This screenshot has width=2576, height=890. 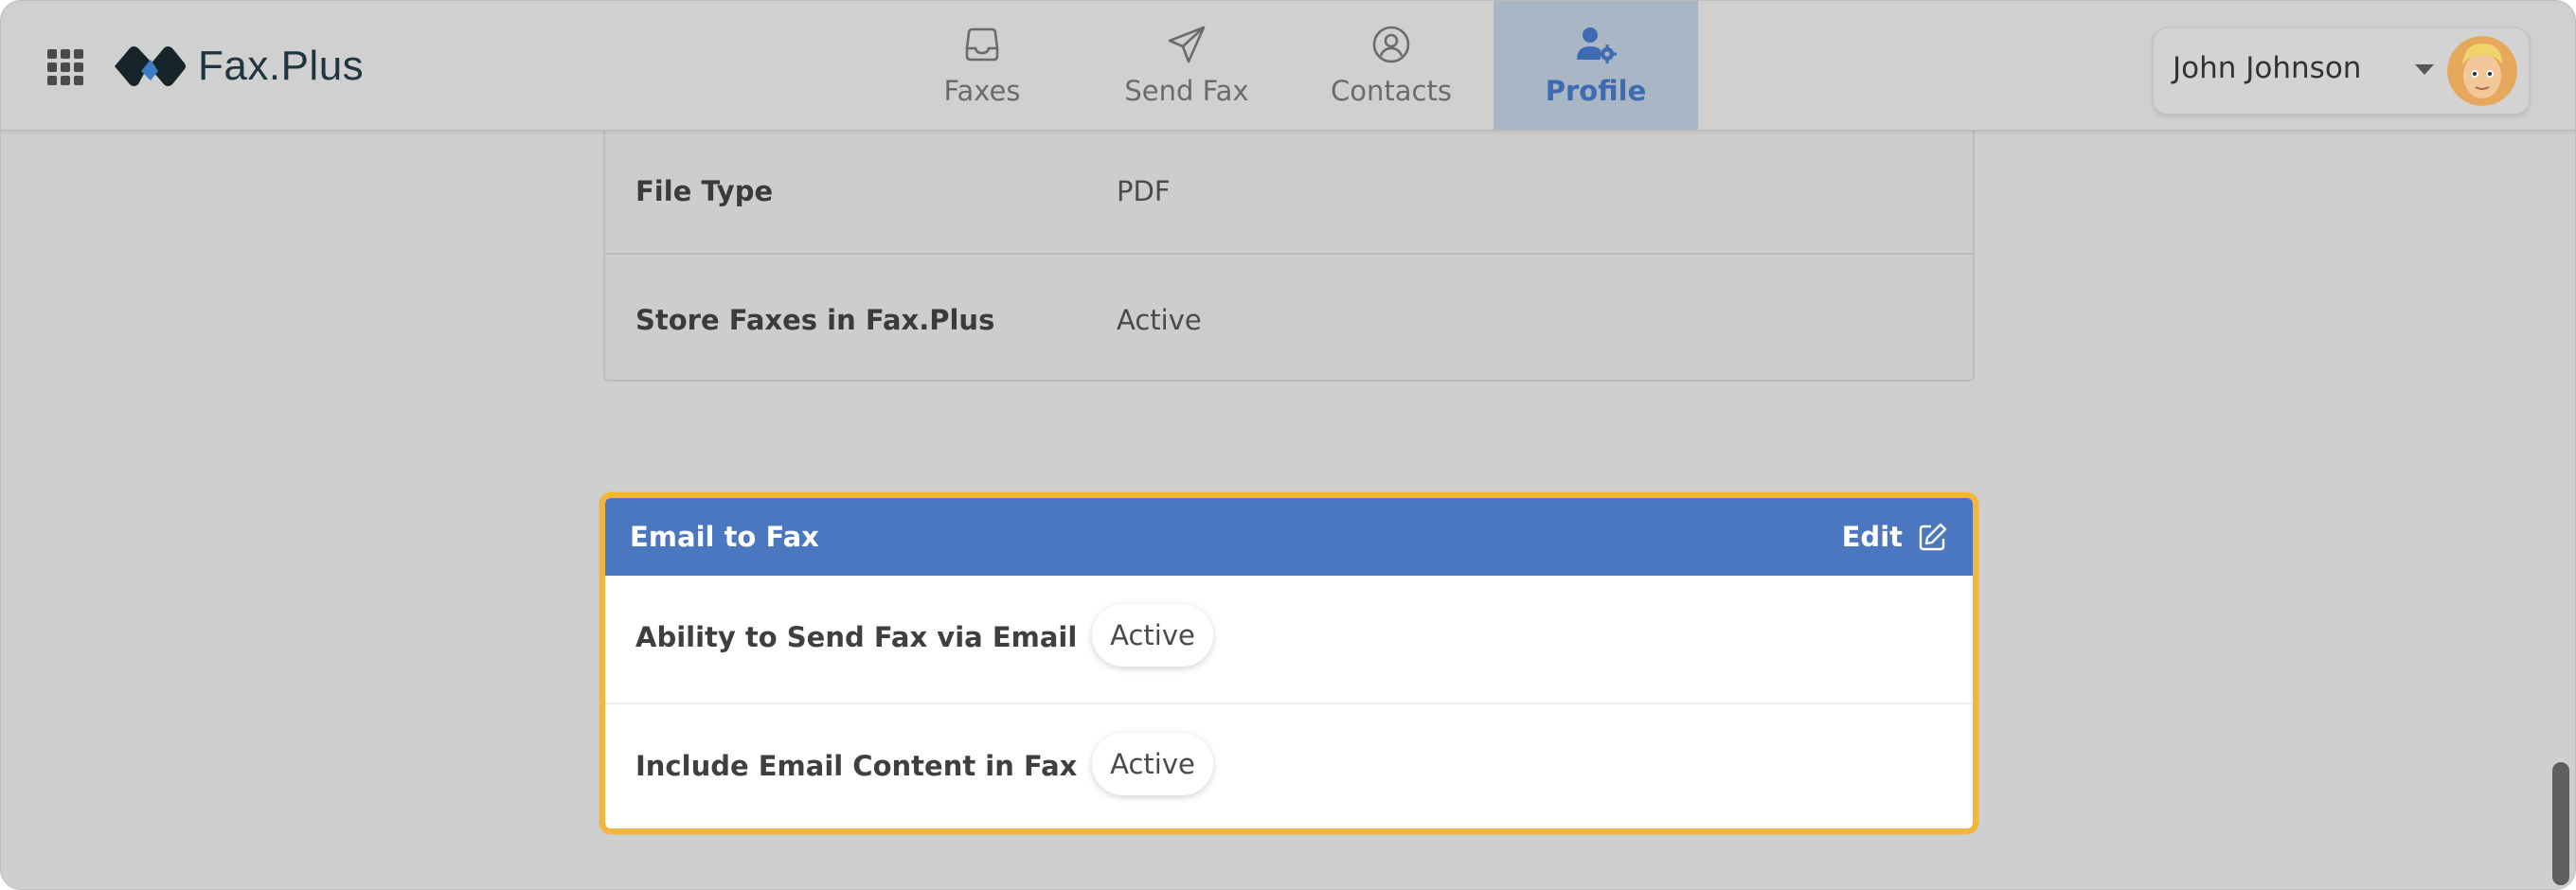 I want to click on setting-label: Store Faxes in Fax.Plus, so click(x=815, y=320).